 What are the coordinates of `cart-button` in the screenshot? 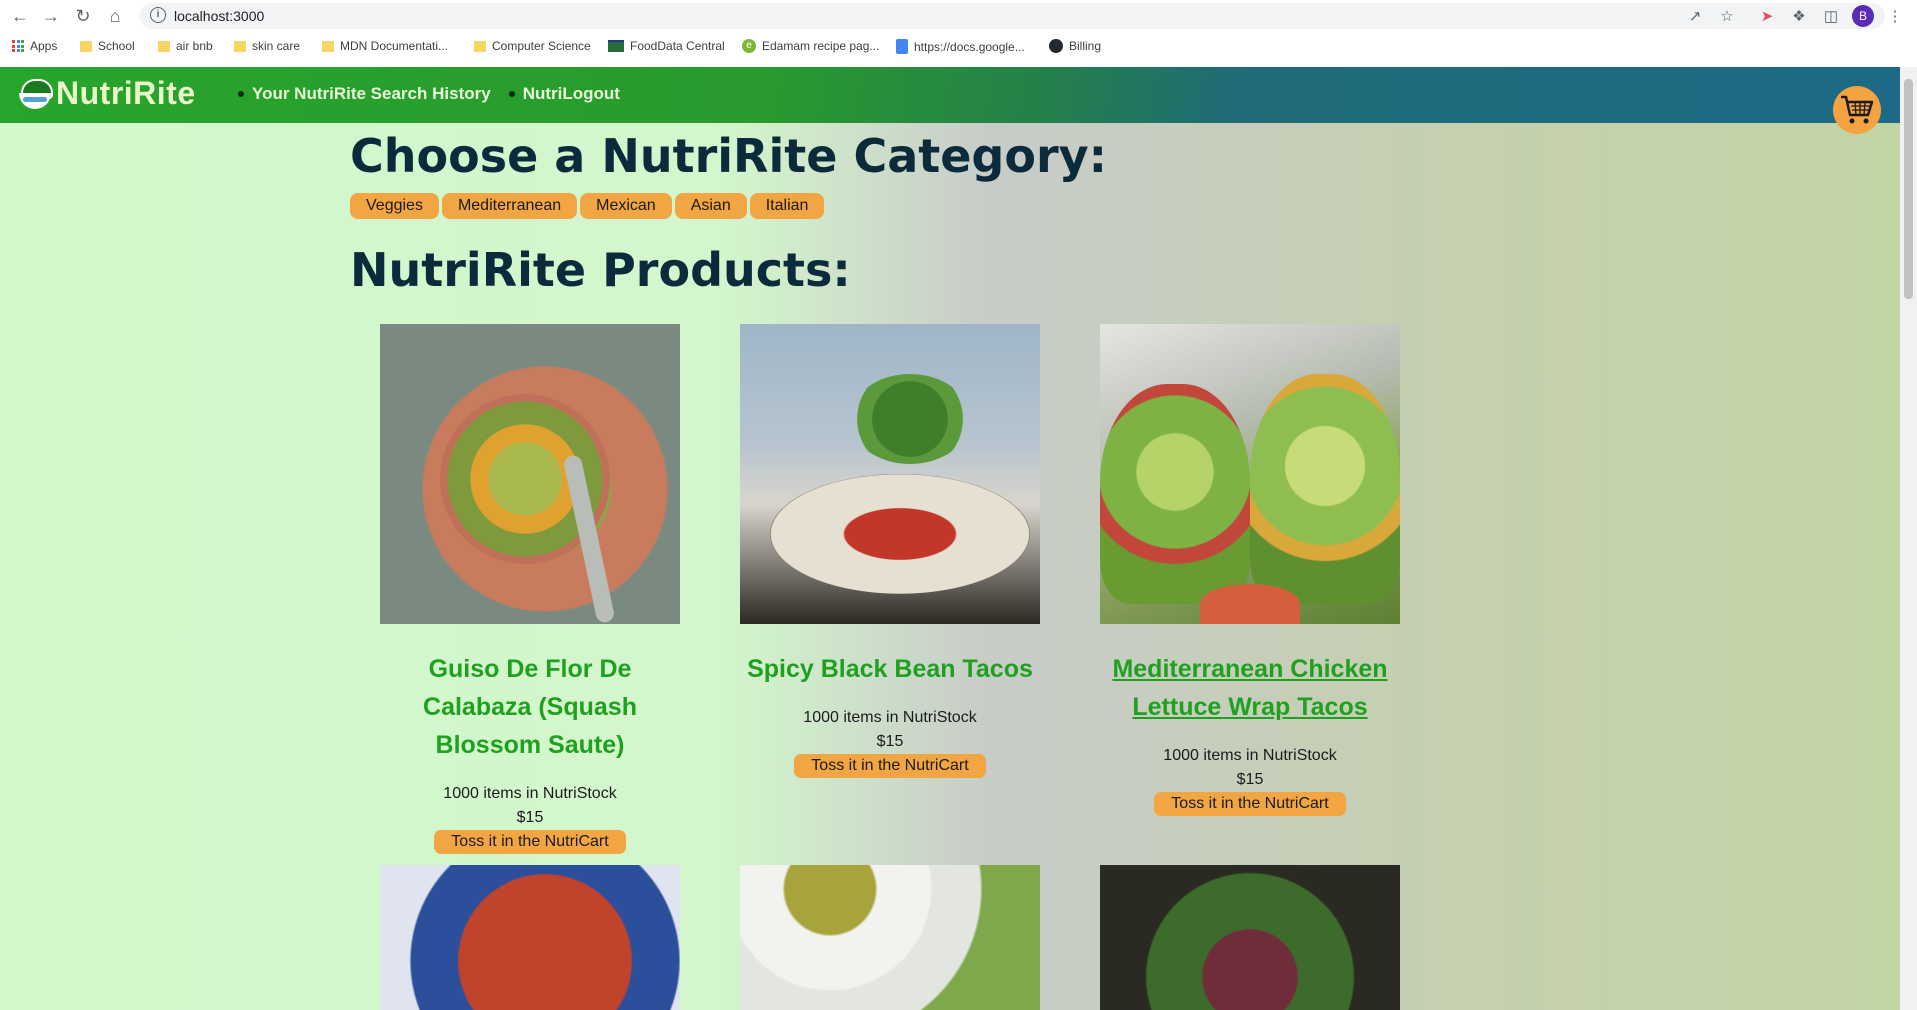 It's located at (1857, 110).